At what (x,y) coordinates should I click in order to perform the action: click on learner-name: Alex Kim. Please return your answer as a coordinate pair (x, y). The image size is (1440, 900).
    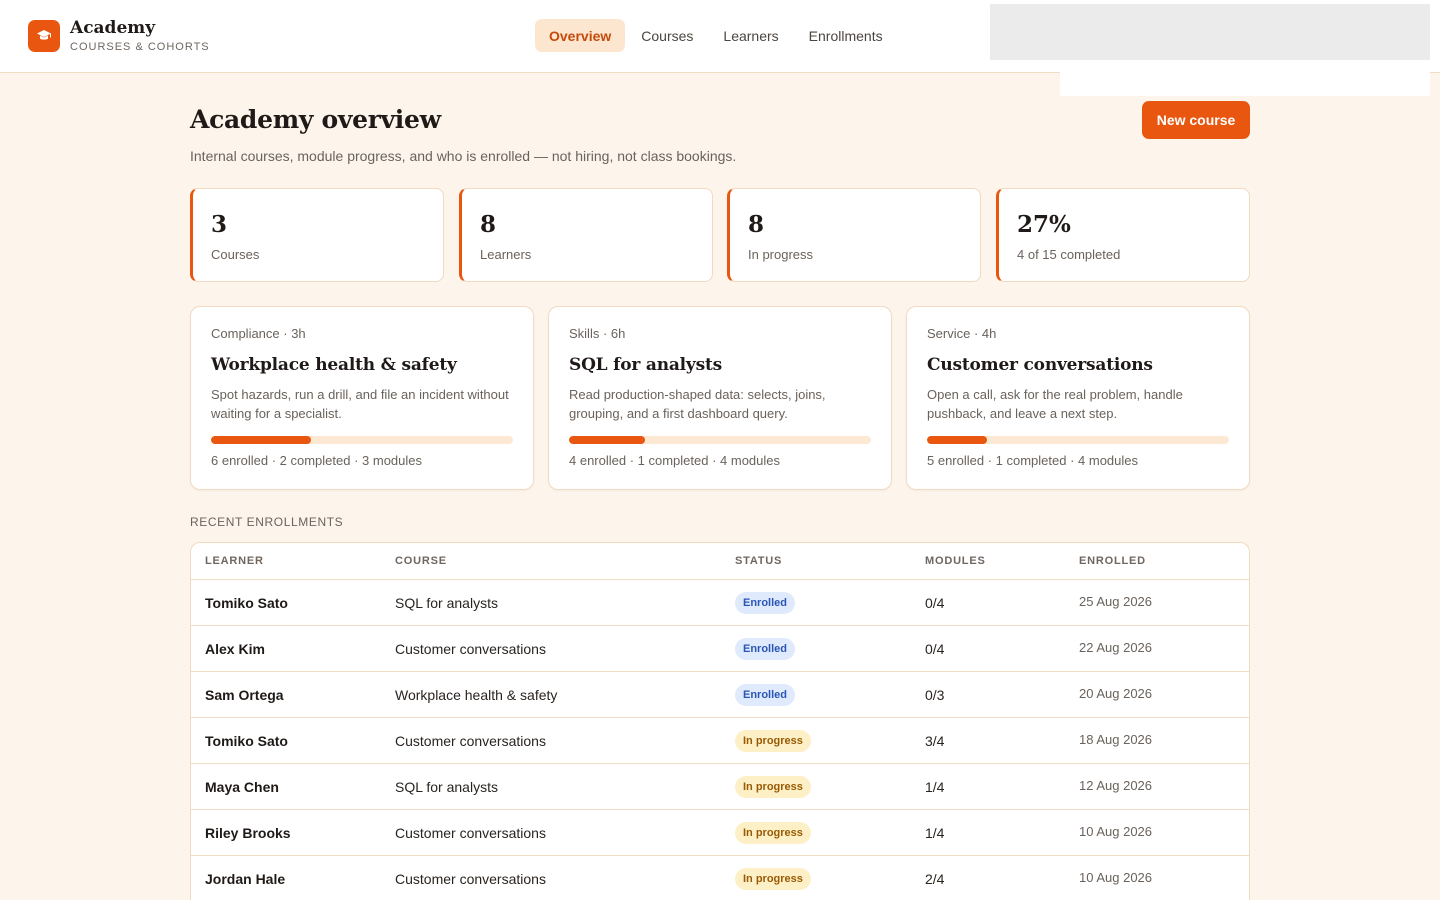
    Looking at the image, I should click on (235, 649).